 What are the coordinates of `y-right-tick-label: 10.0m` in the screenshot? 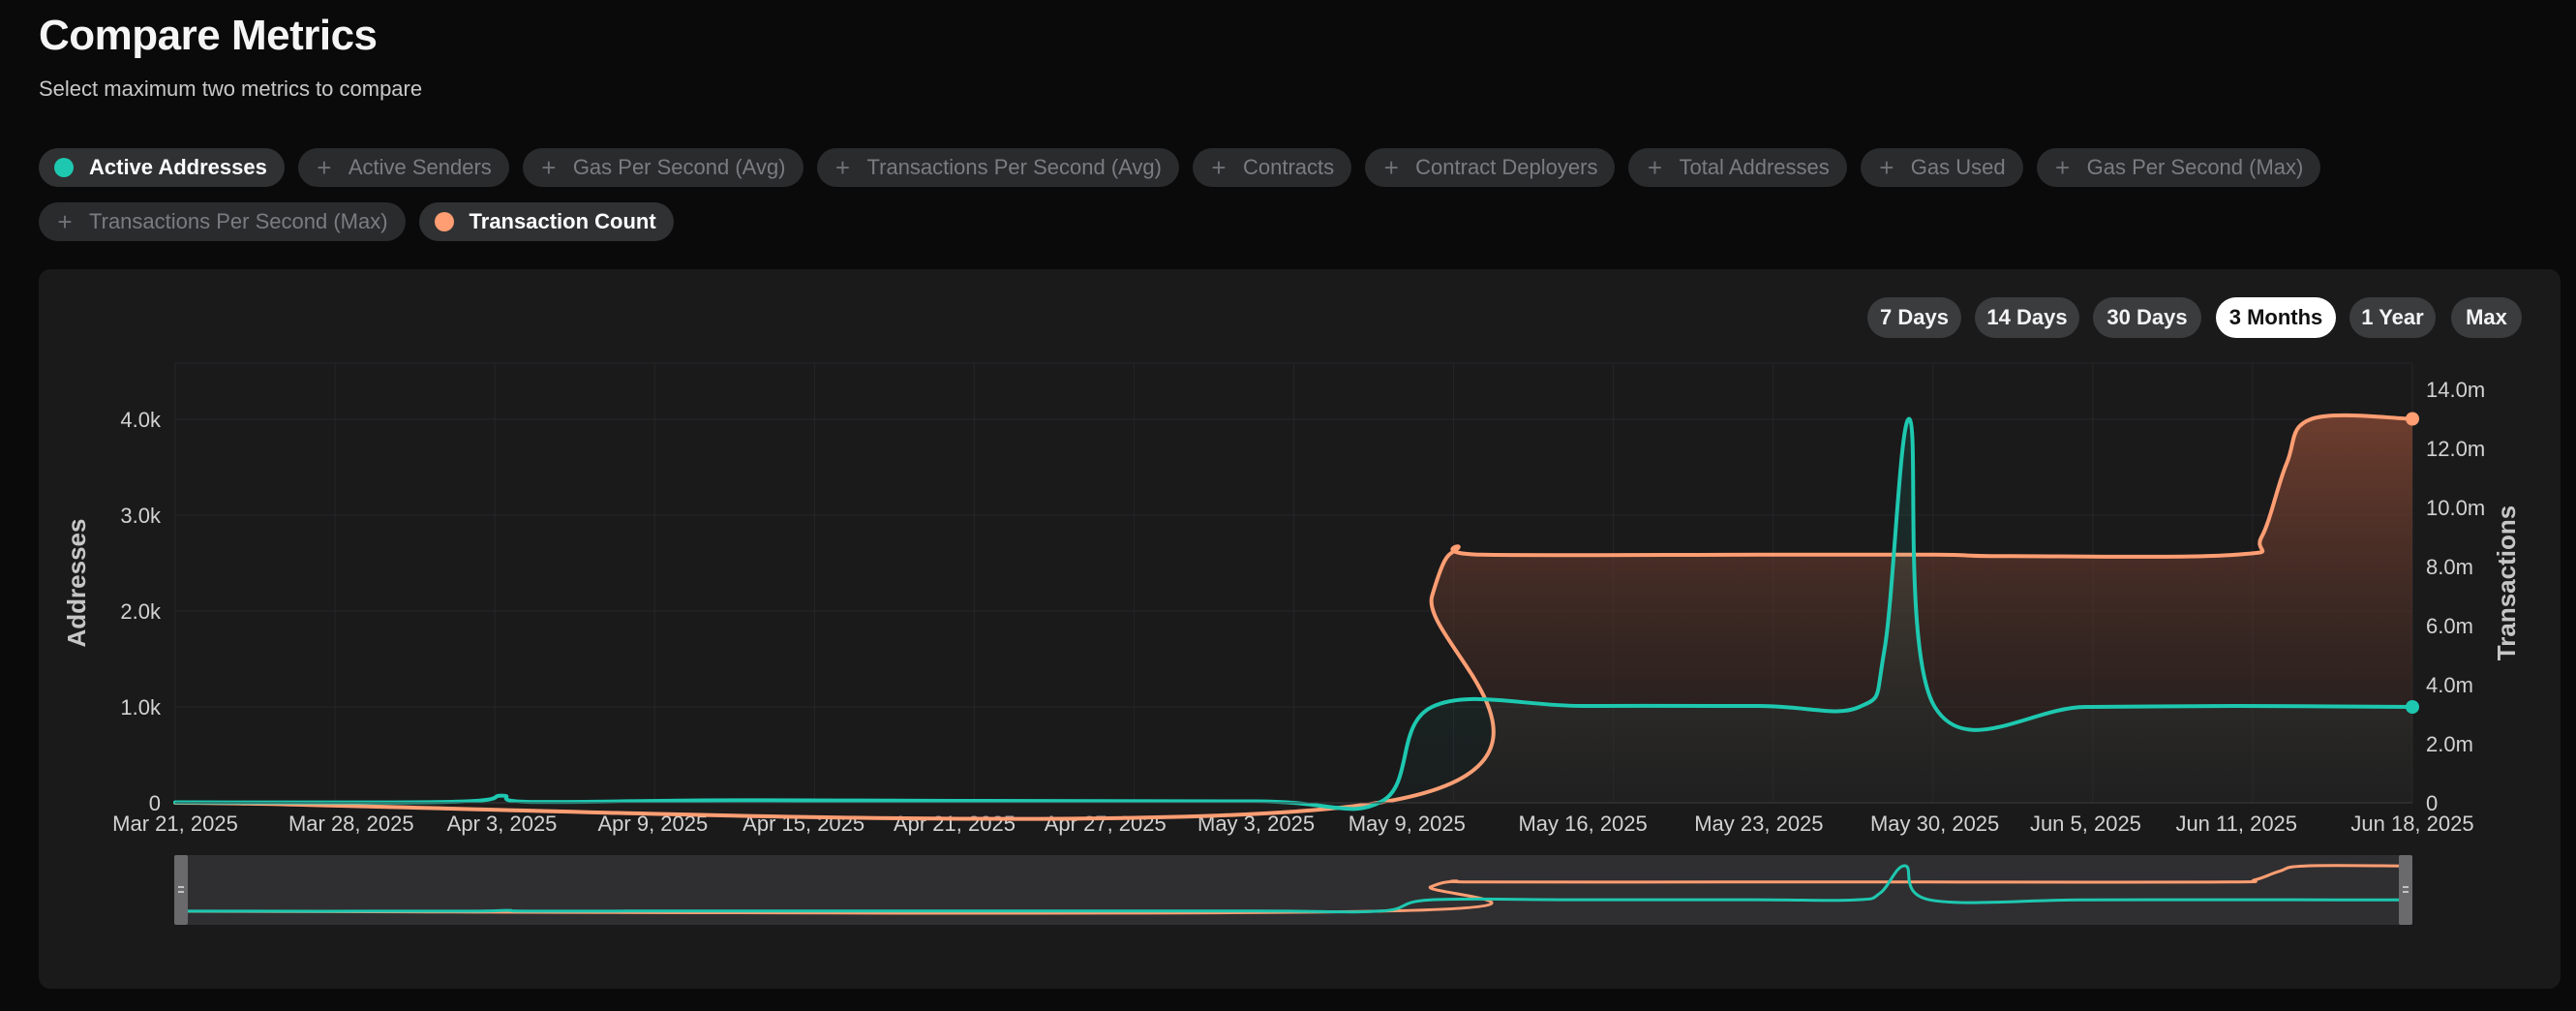 It's located at (2455, 508).